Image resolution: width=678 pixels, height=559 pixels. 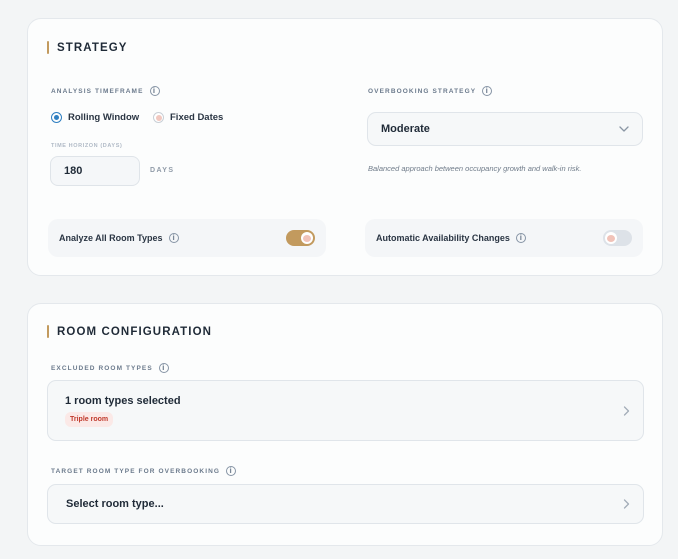 I want to click on days-unit: DAYS, so click(x=162, y=170).